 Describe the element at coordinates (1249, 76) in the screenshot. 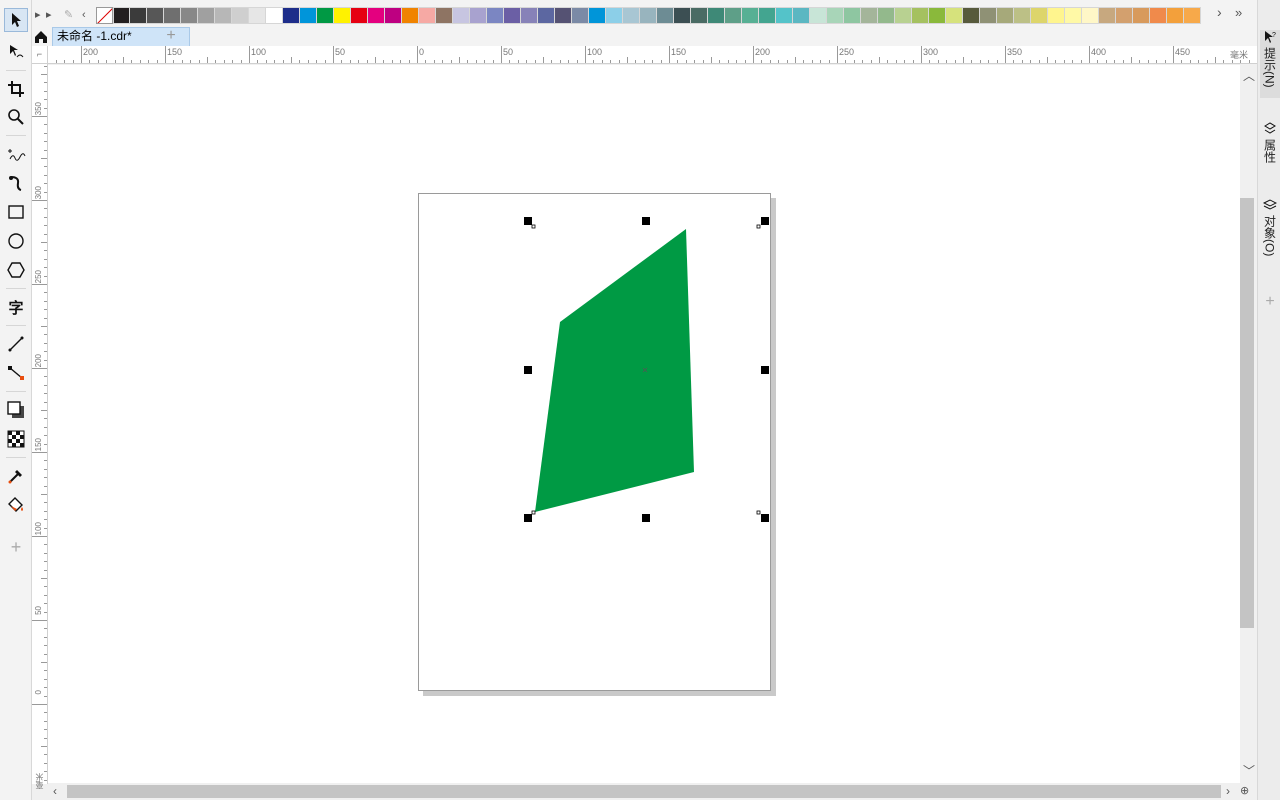

I see `scroll-up-icon: ︿` at that location.